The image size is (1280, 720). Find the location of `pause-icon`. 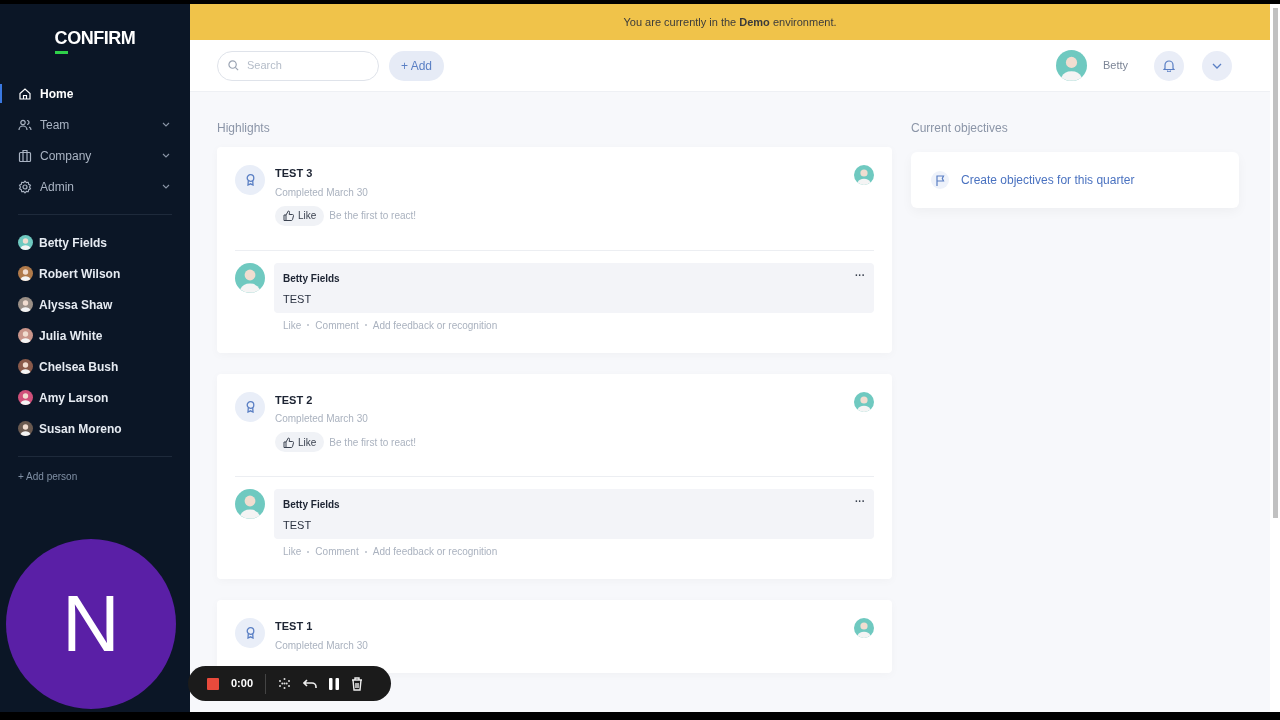

pause-icon is located at coordinates (334, 683).